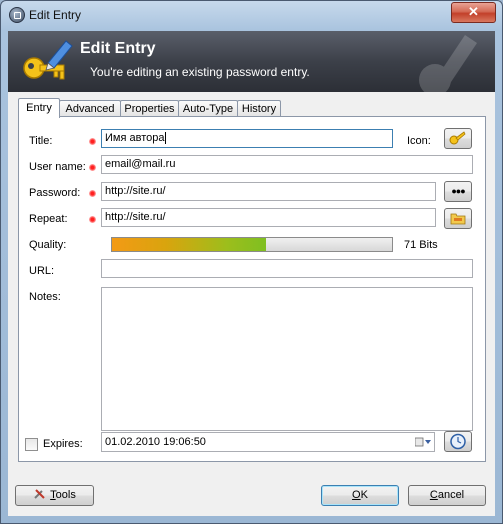 The image size is (503, 524). Describe the element at coordinates (356, 495) in the screenshot. I see `ok-accelerator: O` at that location.